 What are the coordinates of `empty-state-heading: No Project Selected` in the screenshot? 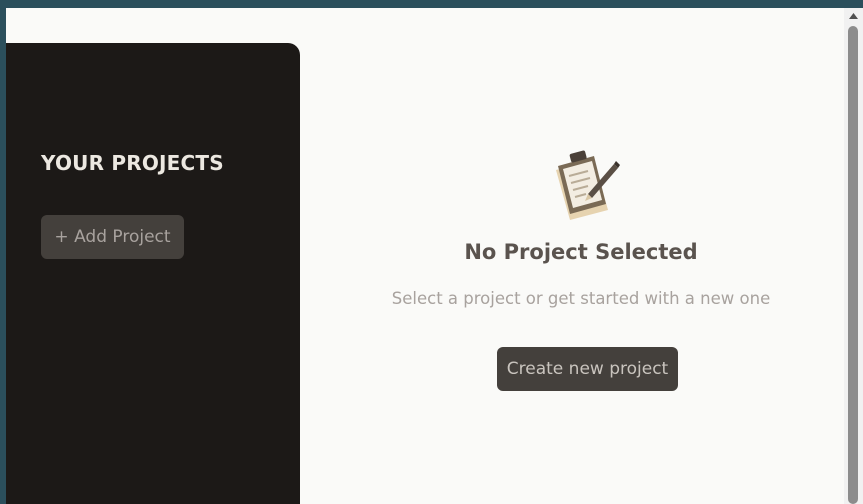 It's located at (581, 252).